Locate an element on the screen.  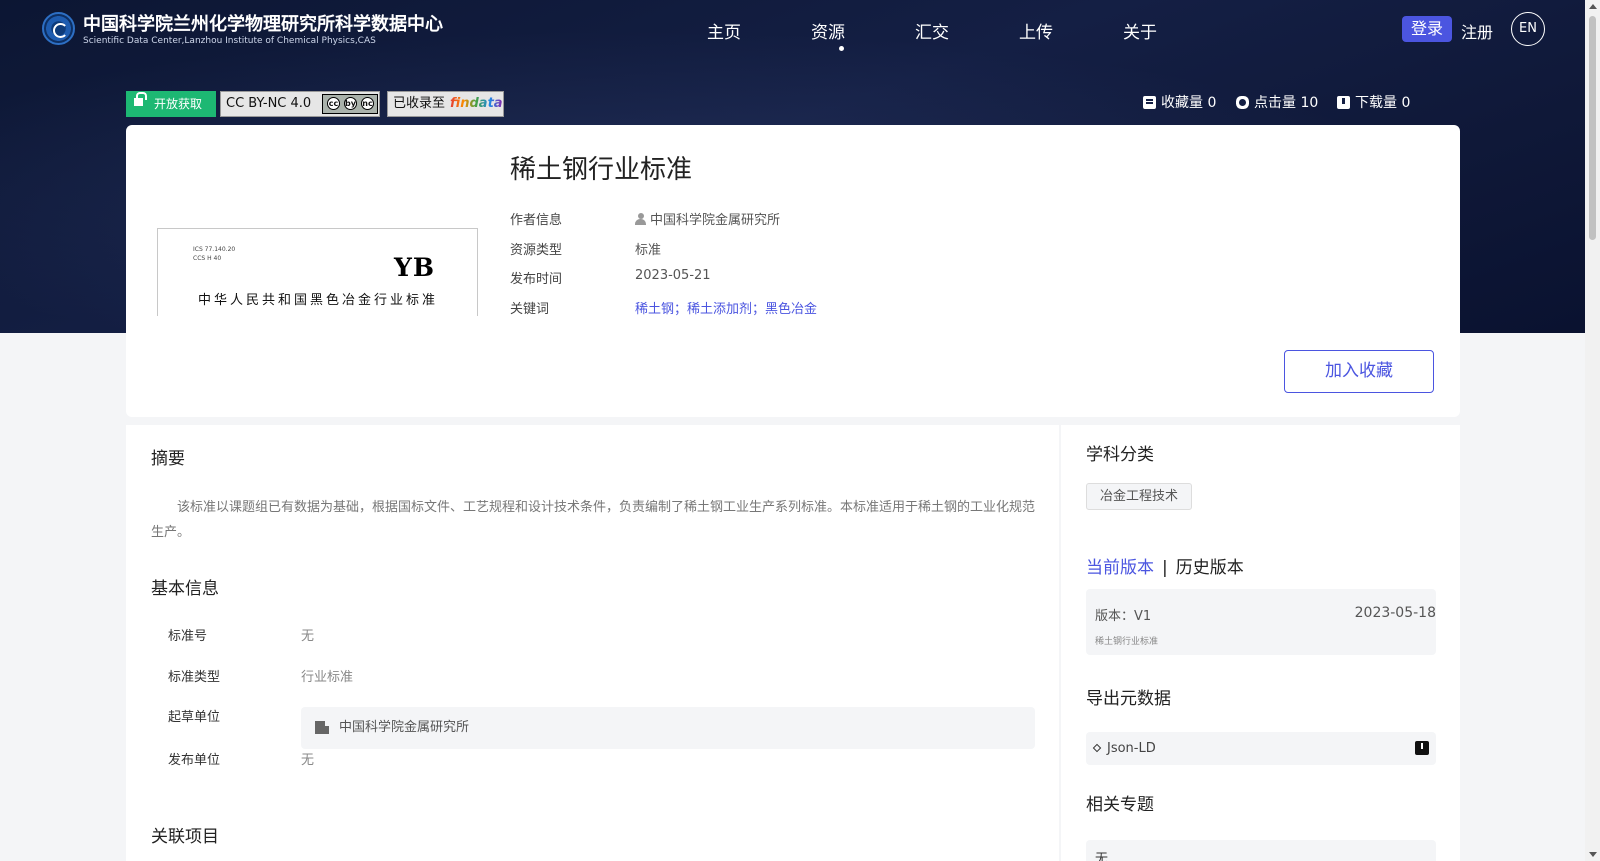
findata-prefix: 已收录至 is located at coordinates (419, 103).